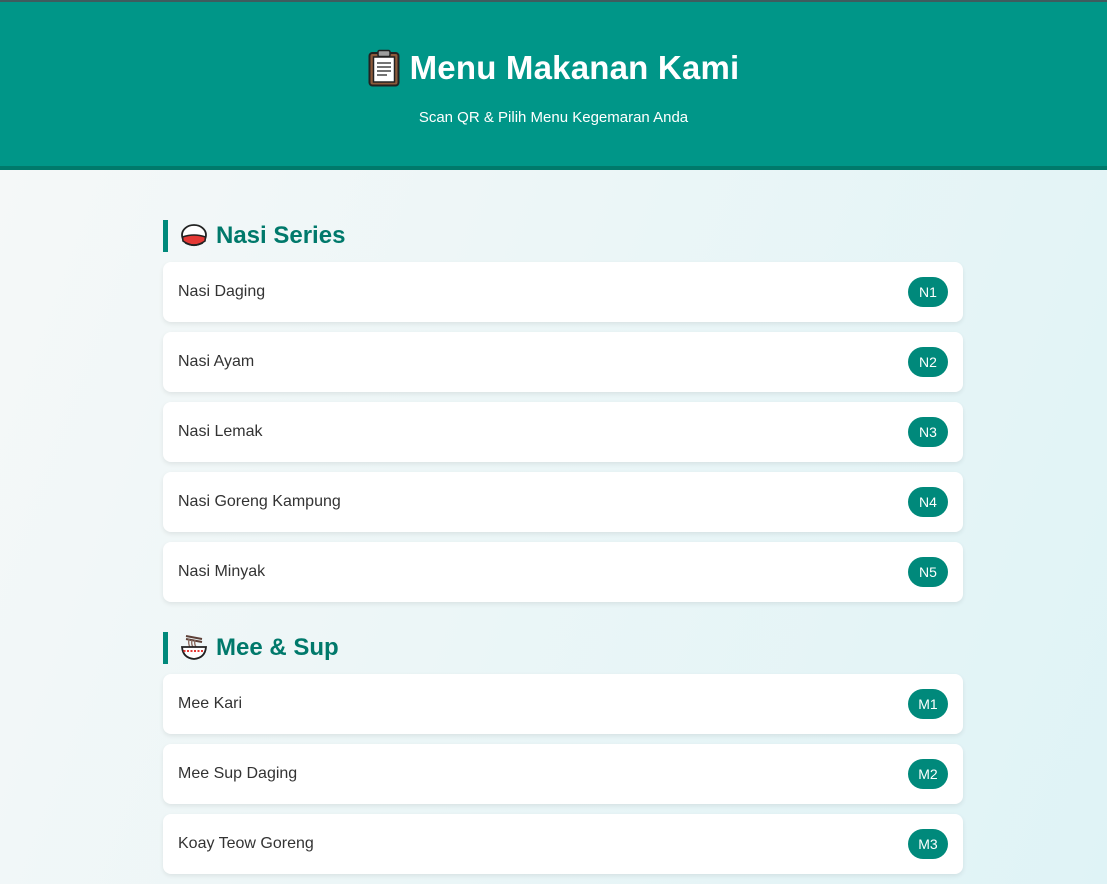  I want to click on menu-item: Mee Sup Daging M2, so click(563, 774).